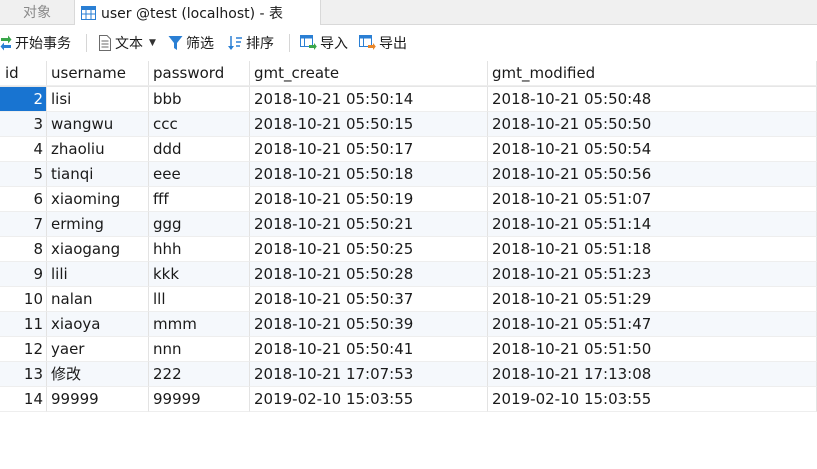  What do you see at coordinates (369, 299) in the screenshot?
I see `cell-gmt-create: 2018-10-21 05:50:37` at bounding box center [369, 299].